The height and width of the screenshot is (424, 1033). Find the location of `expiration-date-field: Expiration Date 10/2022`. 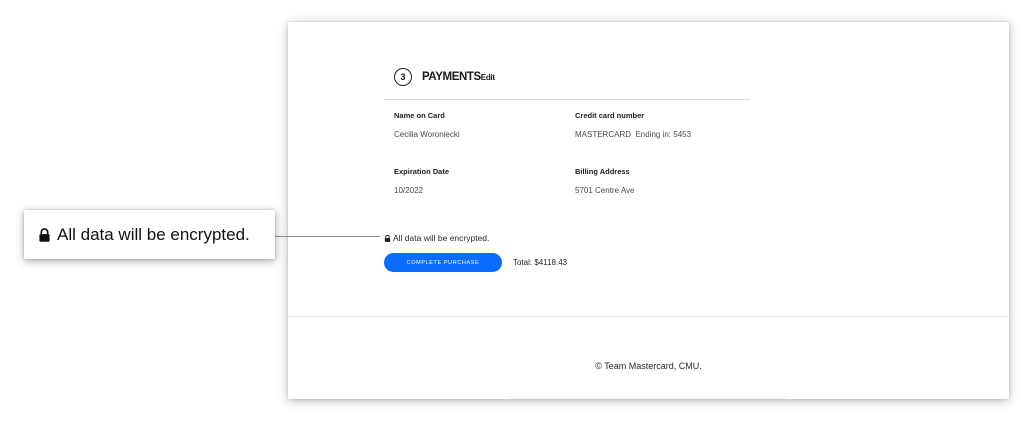

expiration-date-field: Expiration Date 10/2022 is located at coordinates (421, 181).